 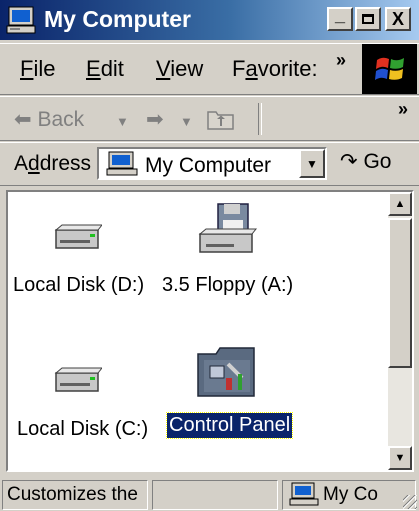 I want to click on windows-logo-throbber, so click(x=389, y=69).